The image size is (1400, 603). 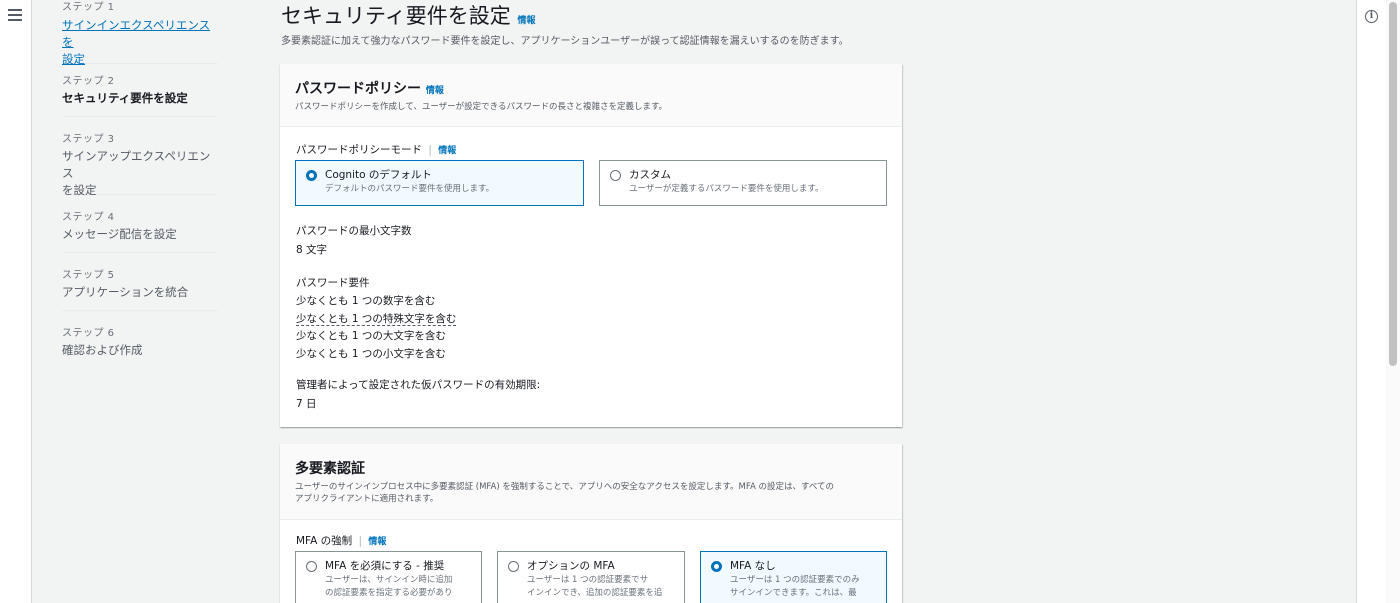 I want to click on tile-title: カスタム, so click(x=650, y=175).